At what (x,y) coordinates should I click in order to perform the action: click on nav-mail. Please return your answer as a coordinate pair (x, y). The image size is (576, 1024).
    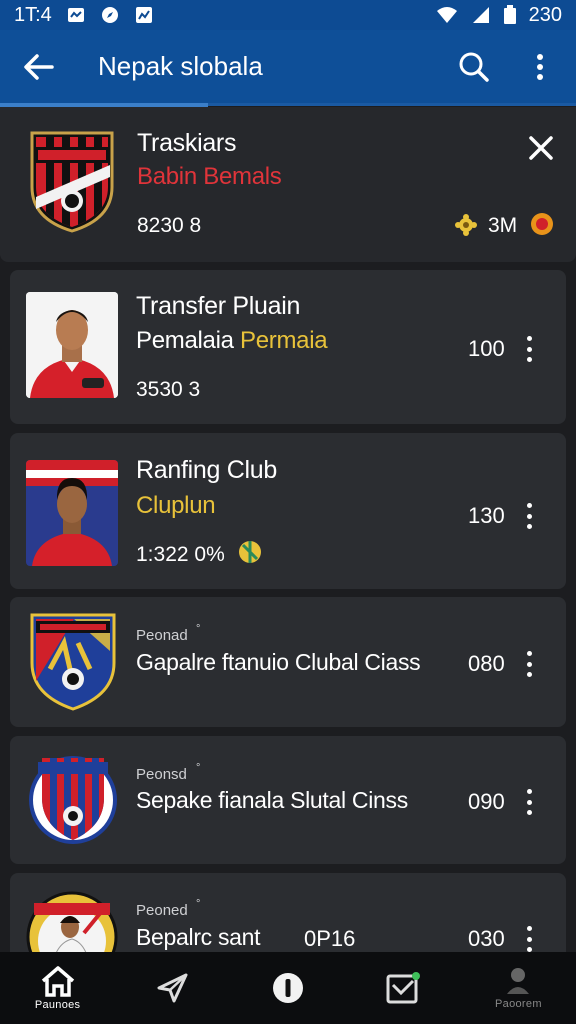
    Looking at the image, I should click on (403, 988).